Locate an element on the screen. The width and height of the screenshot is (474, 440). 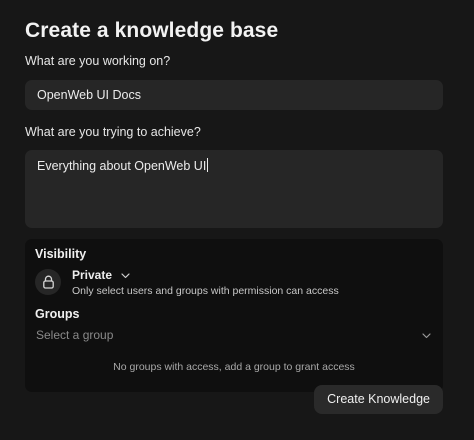
visibility-select: Private is located at coordinates (205, 275).